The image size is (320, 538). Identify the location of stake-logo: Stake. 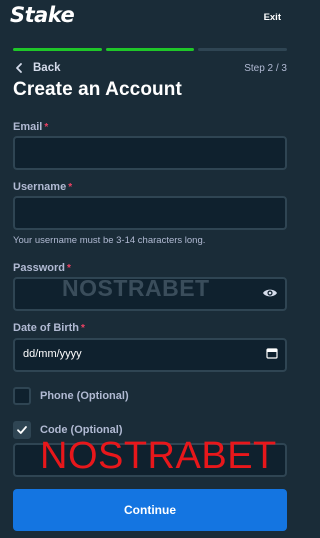
(42, 15).